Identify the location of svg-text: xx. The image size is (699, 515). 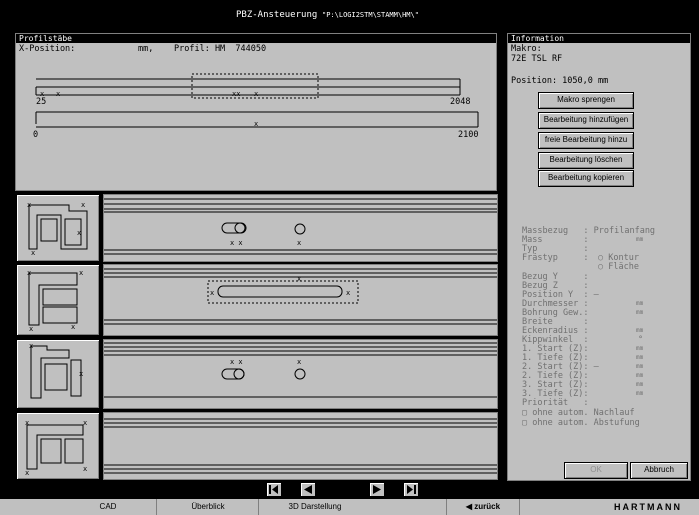
(236, 94).